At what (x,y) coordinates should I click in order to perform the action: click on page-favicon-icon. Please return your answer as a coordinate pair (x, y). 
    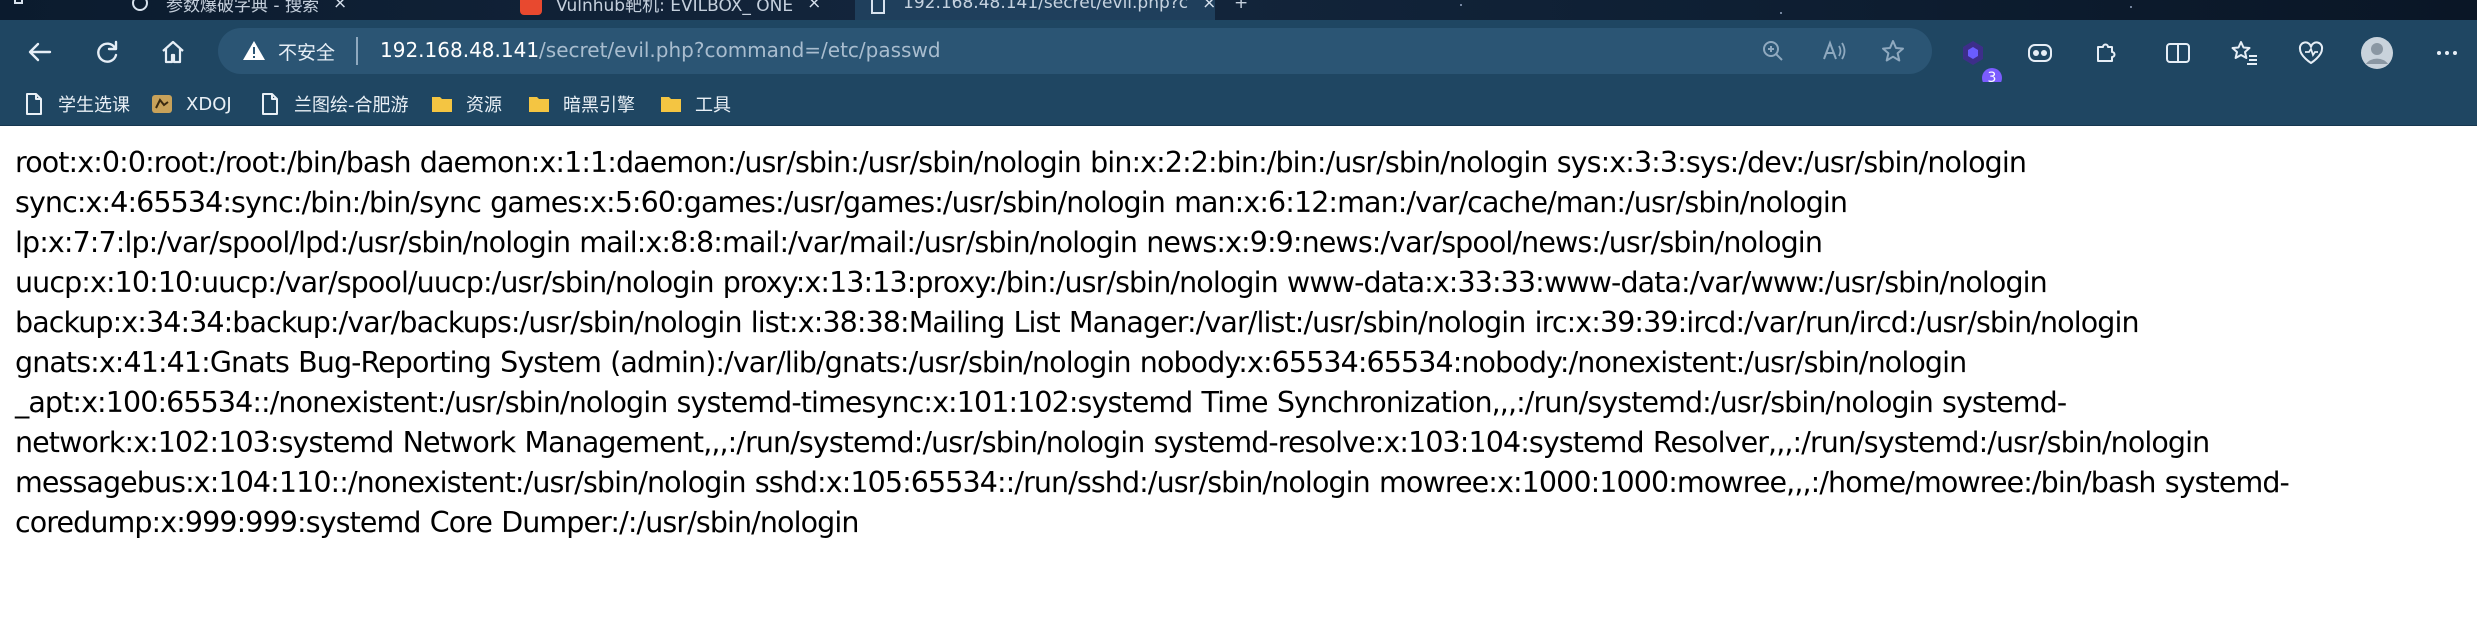
    Looking at the image, I should click on (878, 7).